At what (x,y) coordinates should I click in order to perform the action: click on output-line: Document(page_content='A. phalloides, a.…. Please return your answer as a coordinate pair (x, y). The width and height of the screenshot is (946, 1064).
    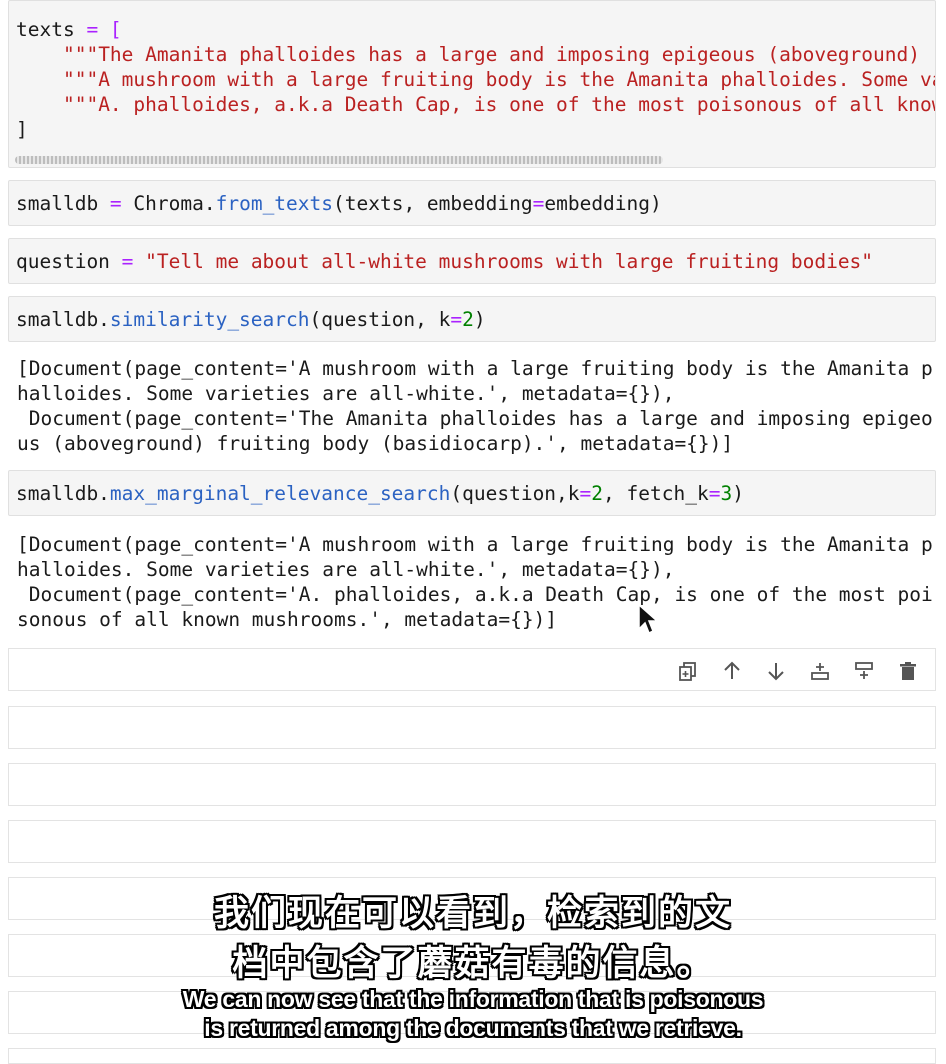
    Looking at the image, I should click on (475, 594).